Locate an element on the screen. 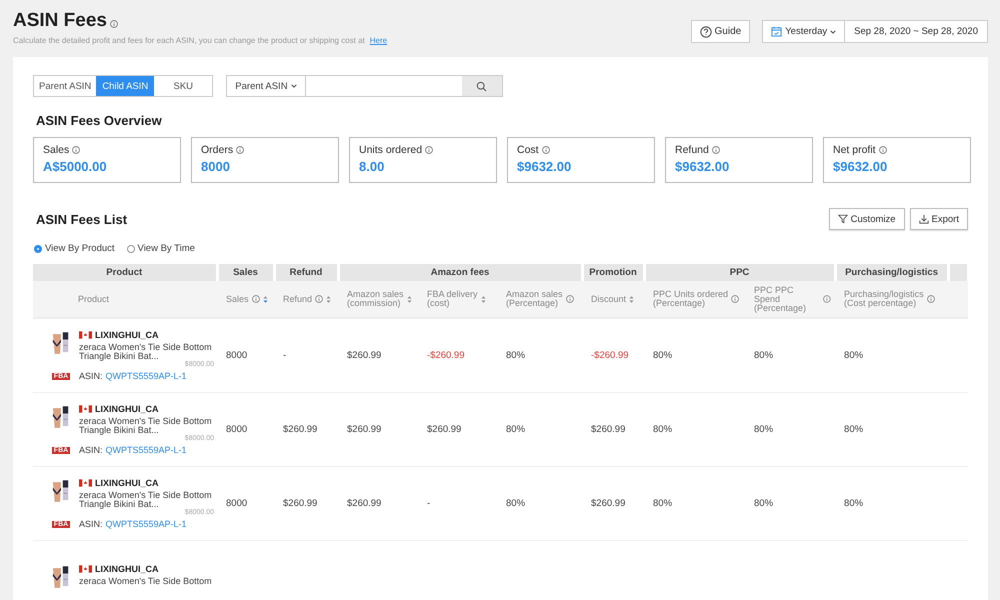 The width and height of the screenshot is (1000, 600). filter-icon is located at coordinates (843, 219).